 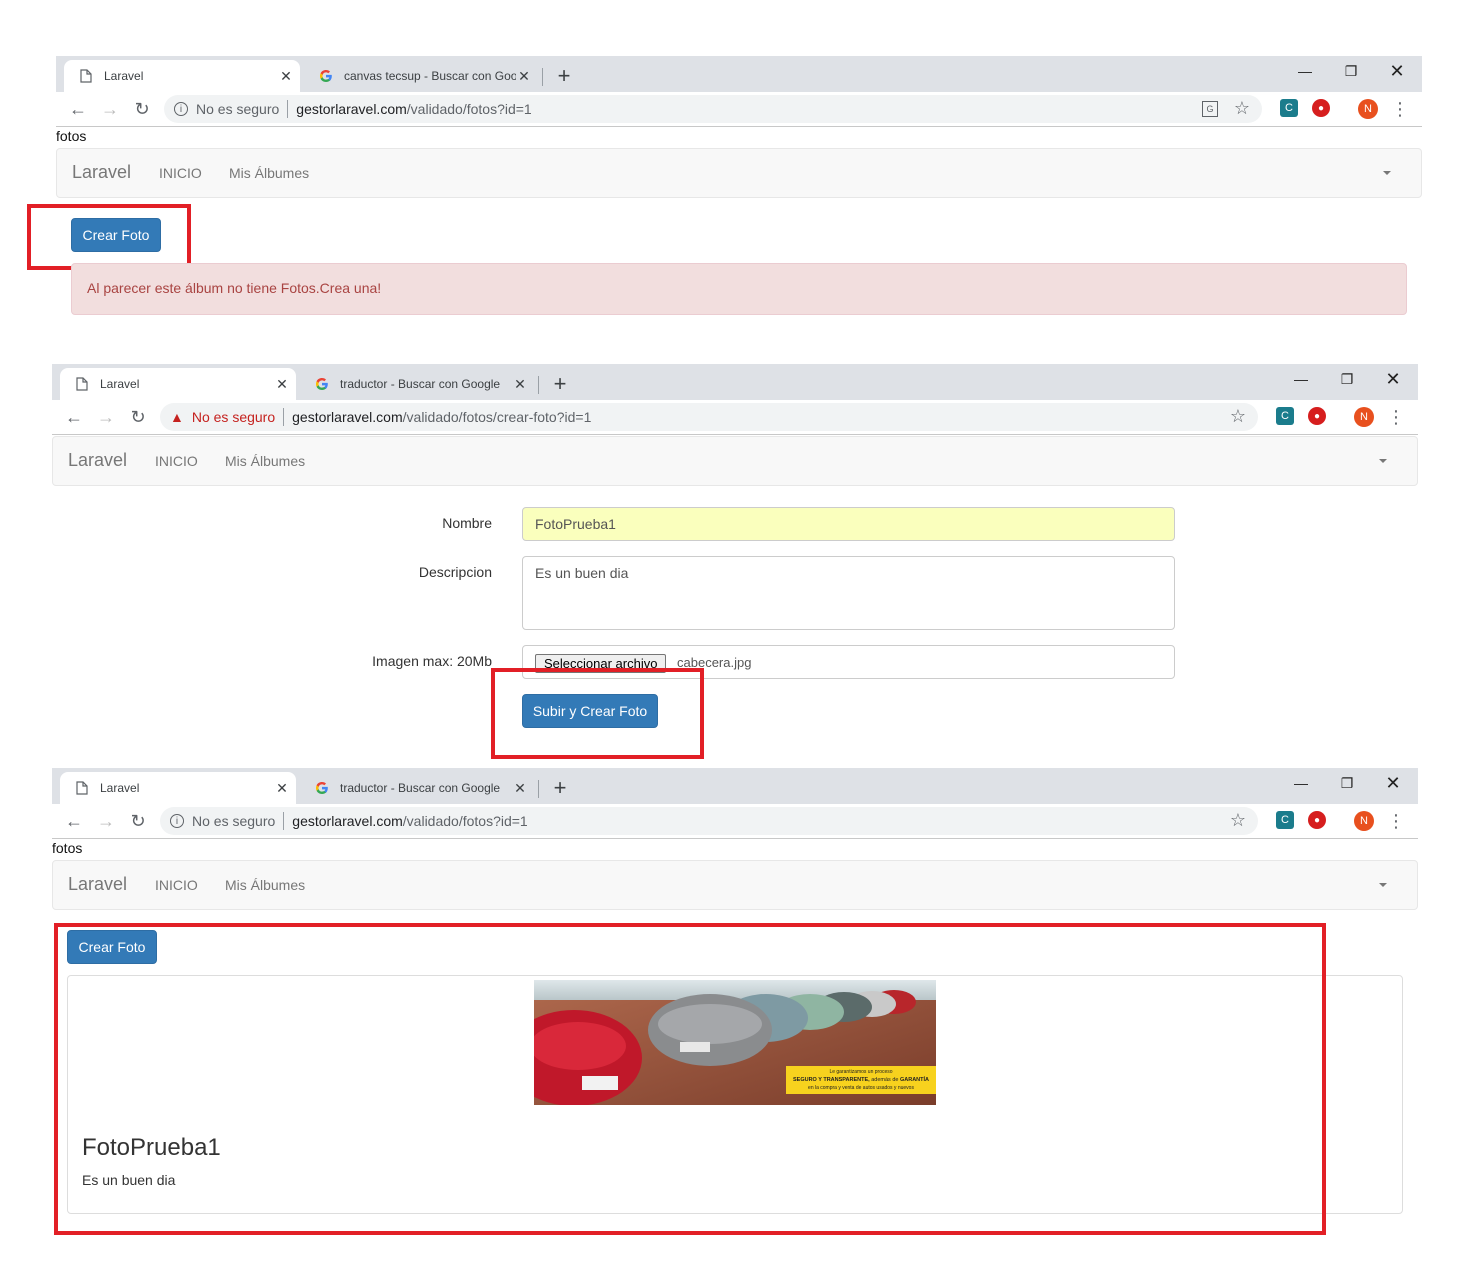 I want to click on omnibox-separator, so click(x=288, y=109).